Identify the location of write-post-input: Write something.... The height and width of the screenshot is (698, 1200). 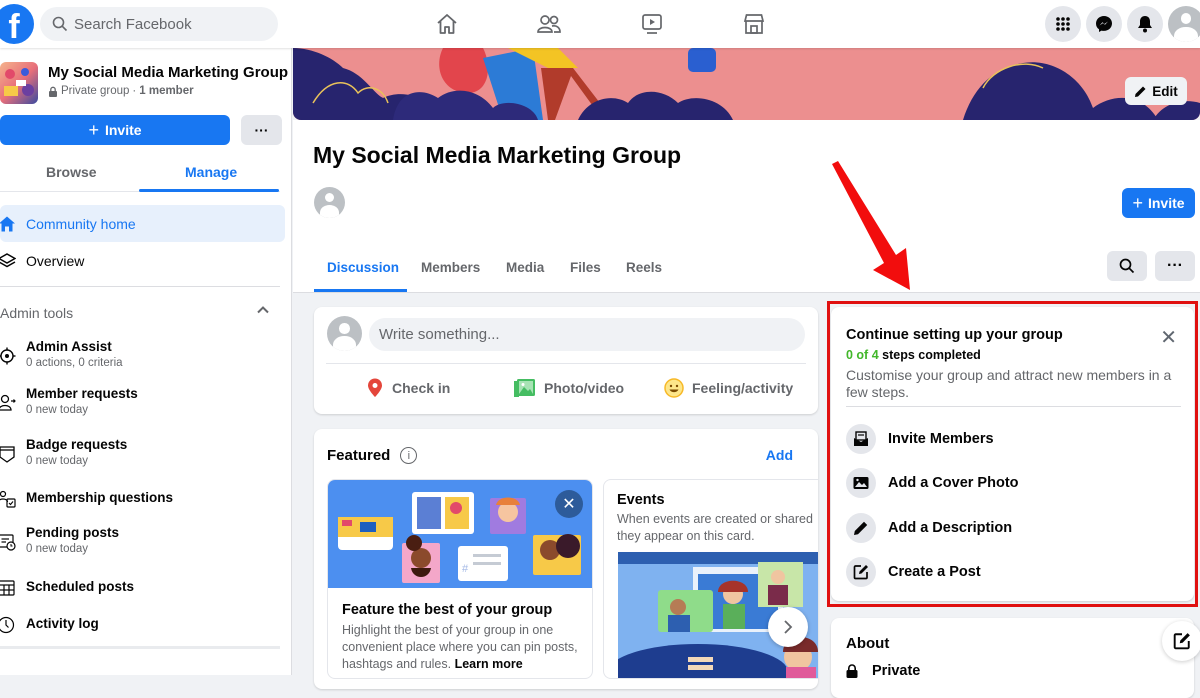
(587, 334).